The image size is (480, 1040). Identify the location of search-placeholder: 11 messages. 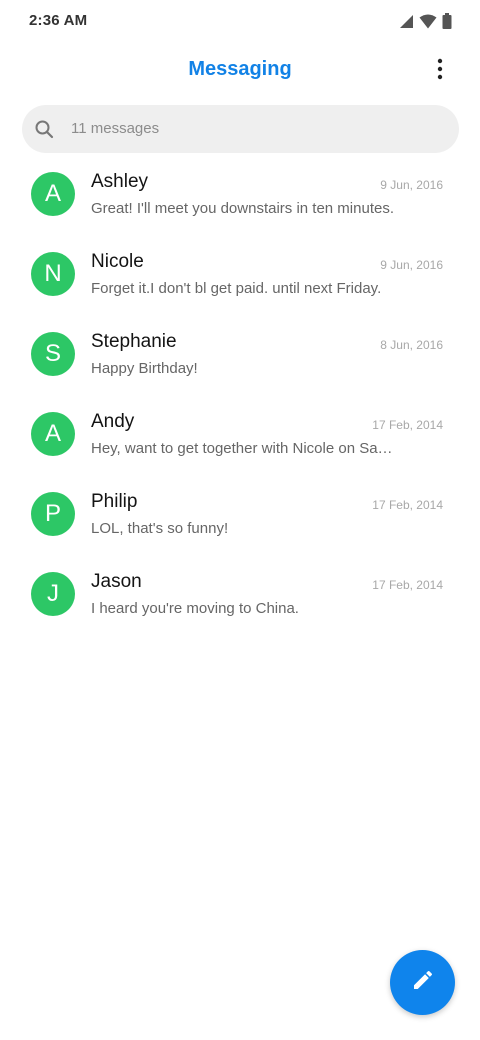
(115, 128).